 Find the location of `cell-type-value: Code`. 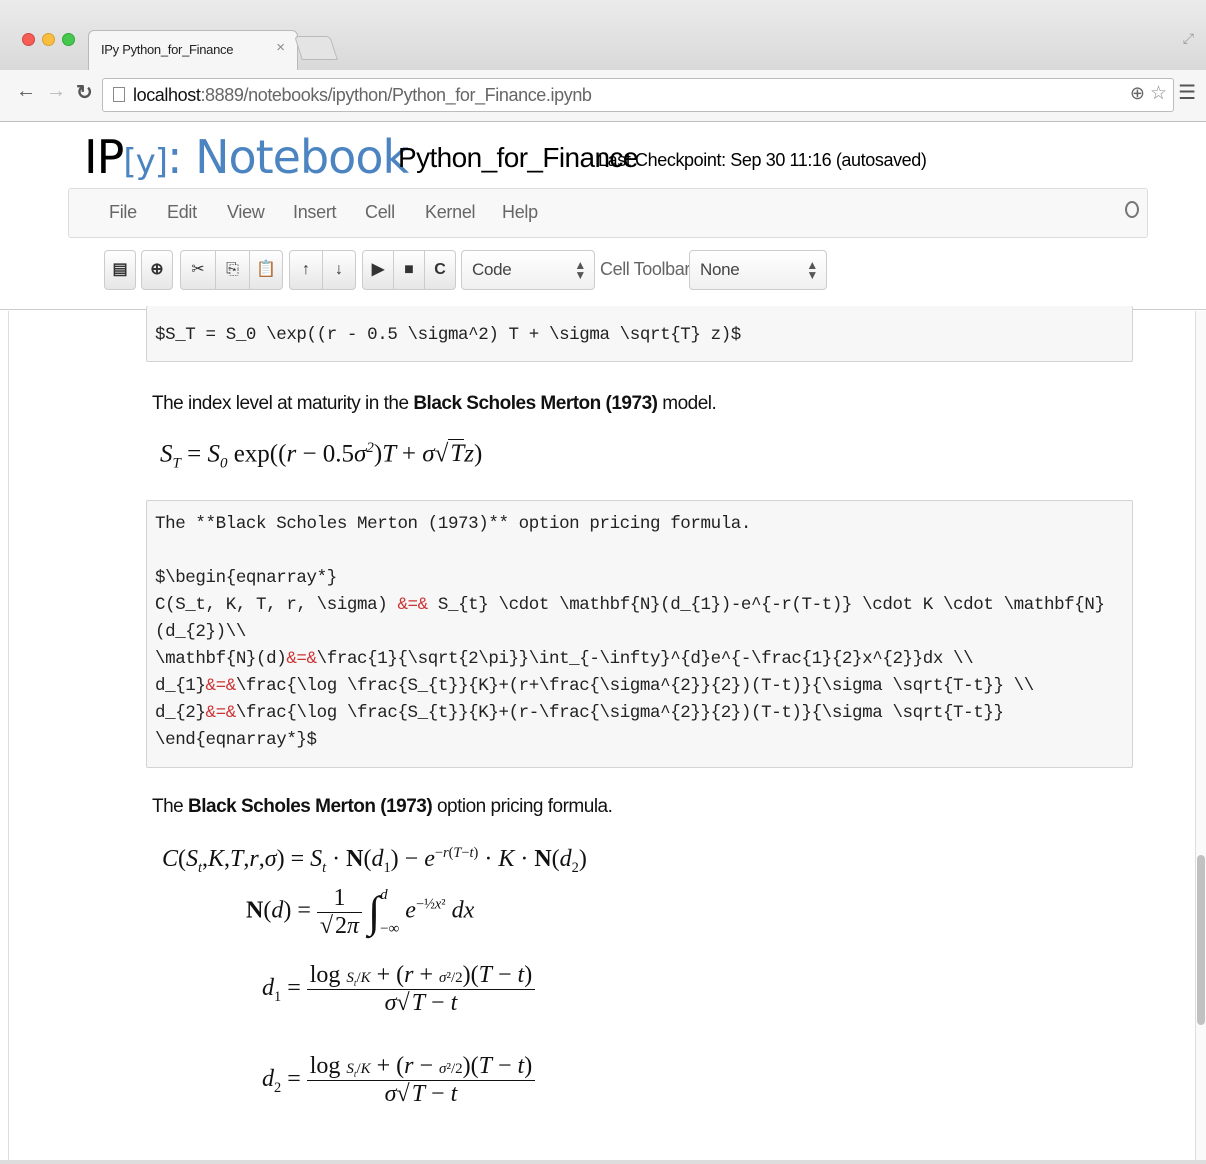

cell-type-value: Code is located at coordinates (492, 269).